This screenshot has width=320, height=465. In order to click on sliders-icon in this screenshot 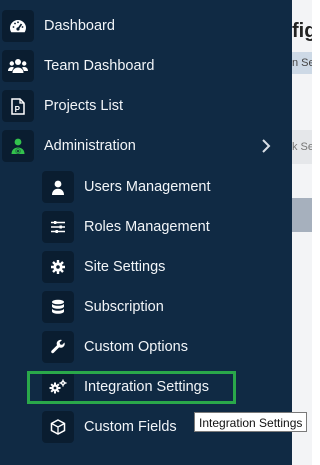, I will do `click(58, 227)`.